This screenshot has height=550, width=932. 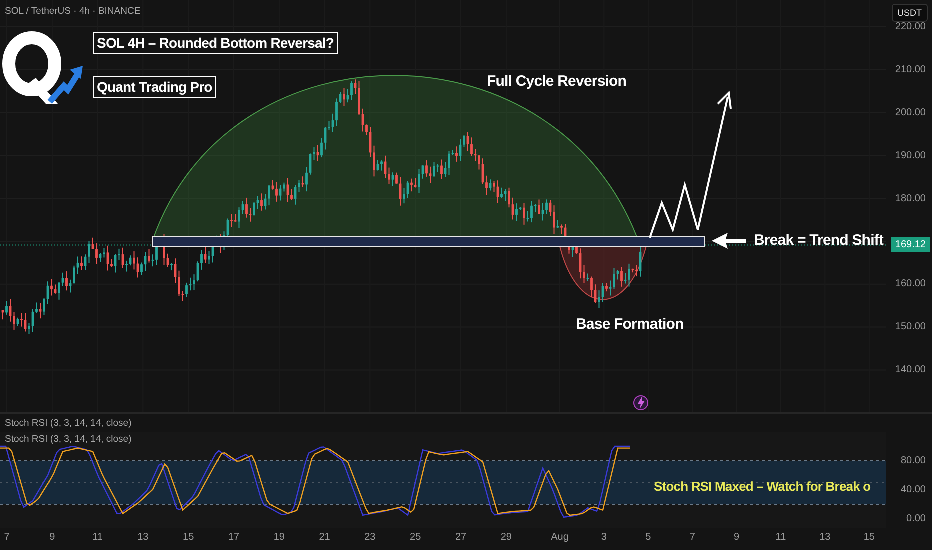 What do you see at coordinates (910, 327) in the screenshot?
I see `price-tick: 150.00` at bounding box center [910, 327].